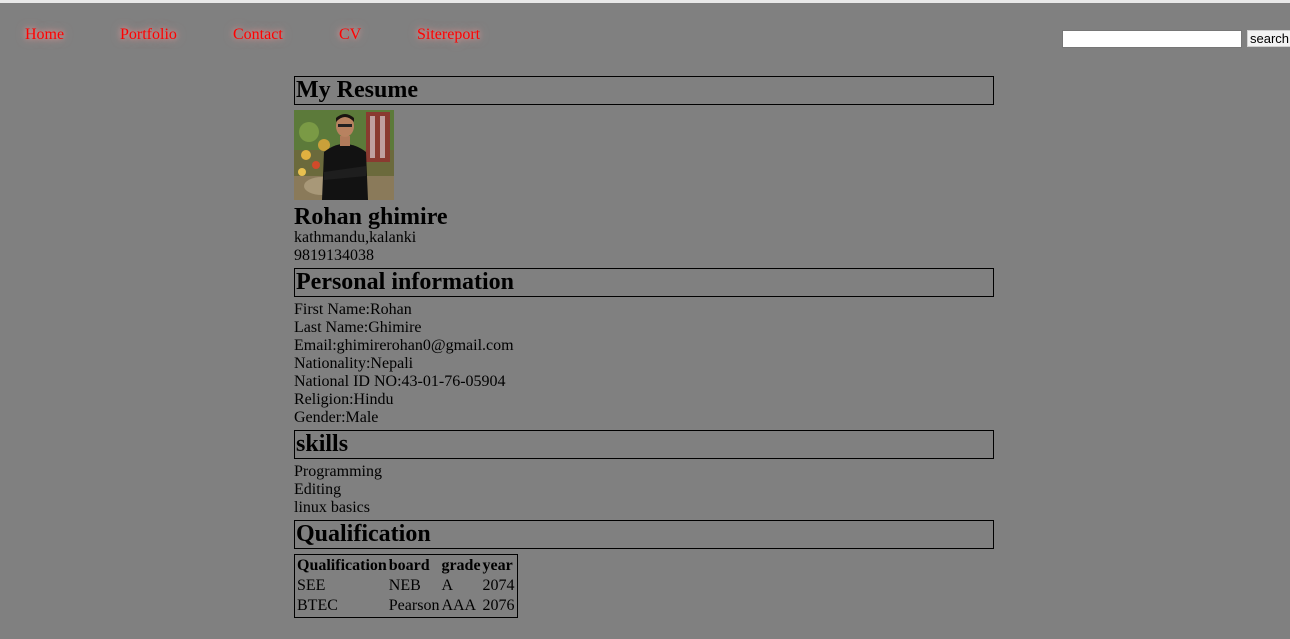 The image size is (1290, 639). I want to click on personal-info-heading: Personal information, so click(644, 282).